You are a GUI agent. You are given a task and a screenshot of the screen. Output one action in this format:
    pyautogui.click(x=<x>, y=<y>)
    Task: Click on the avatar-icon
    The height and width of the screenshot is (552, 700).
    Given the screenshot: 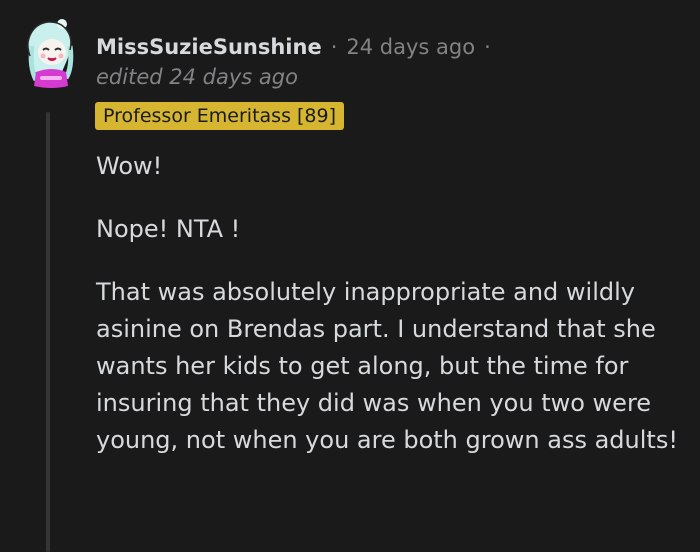 What is the action you would take?
    pyautogui.click(x=50, y=53)
    